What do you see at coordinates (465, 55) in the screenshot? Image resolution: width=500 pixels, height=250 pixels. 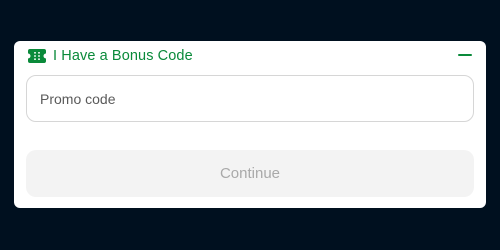 I see `minus-icon` at bounding box center [465, 55].